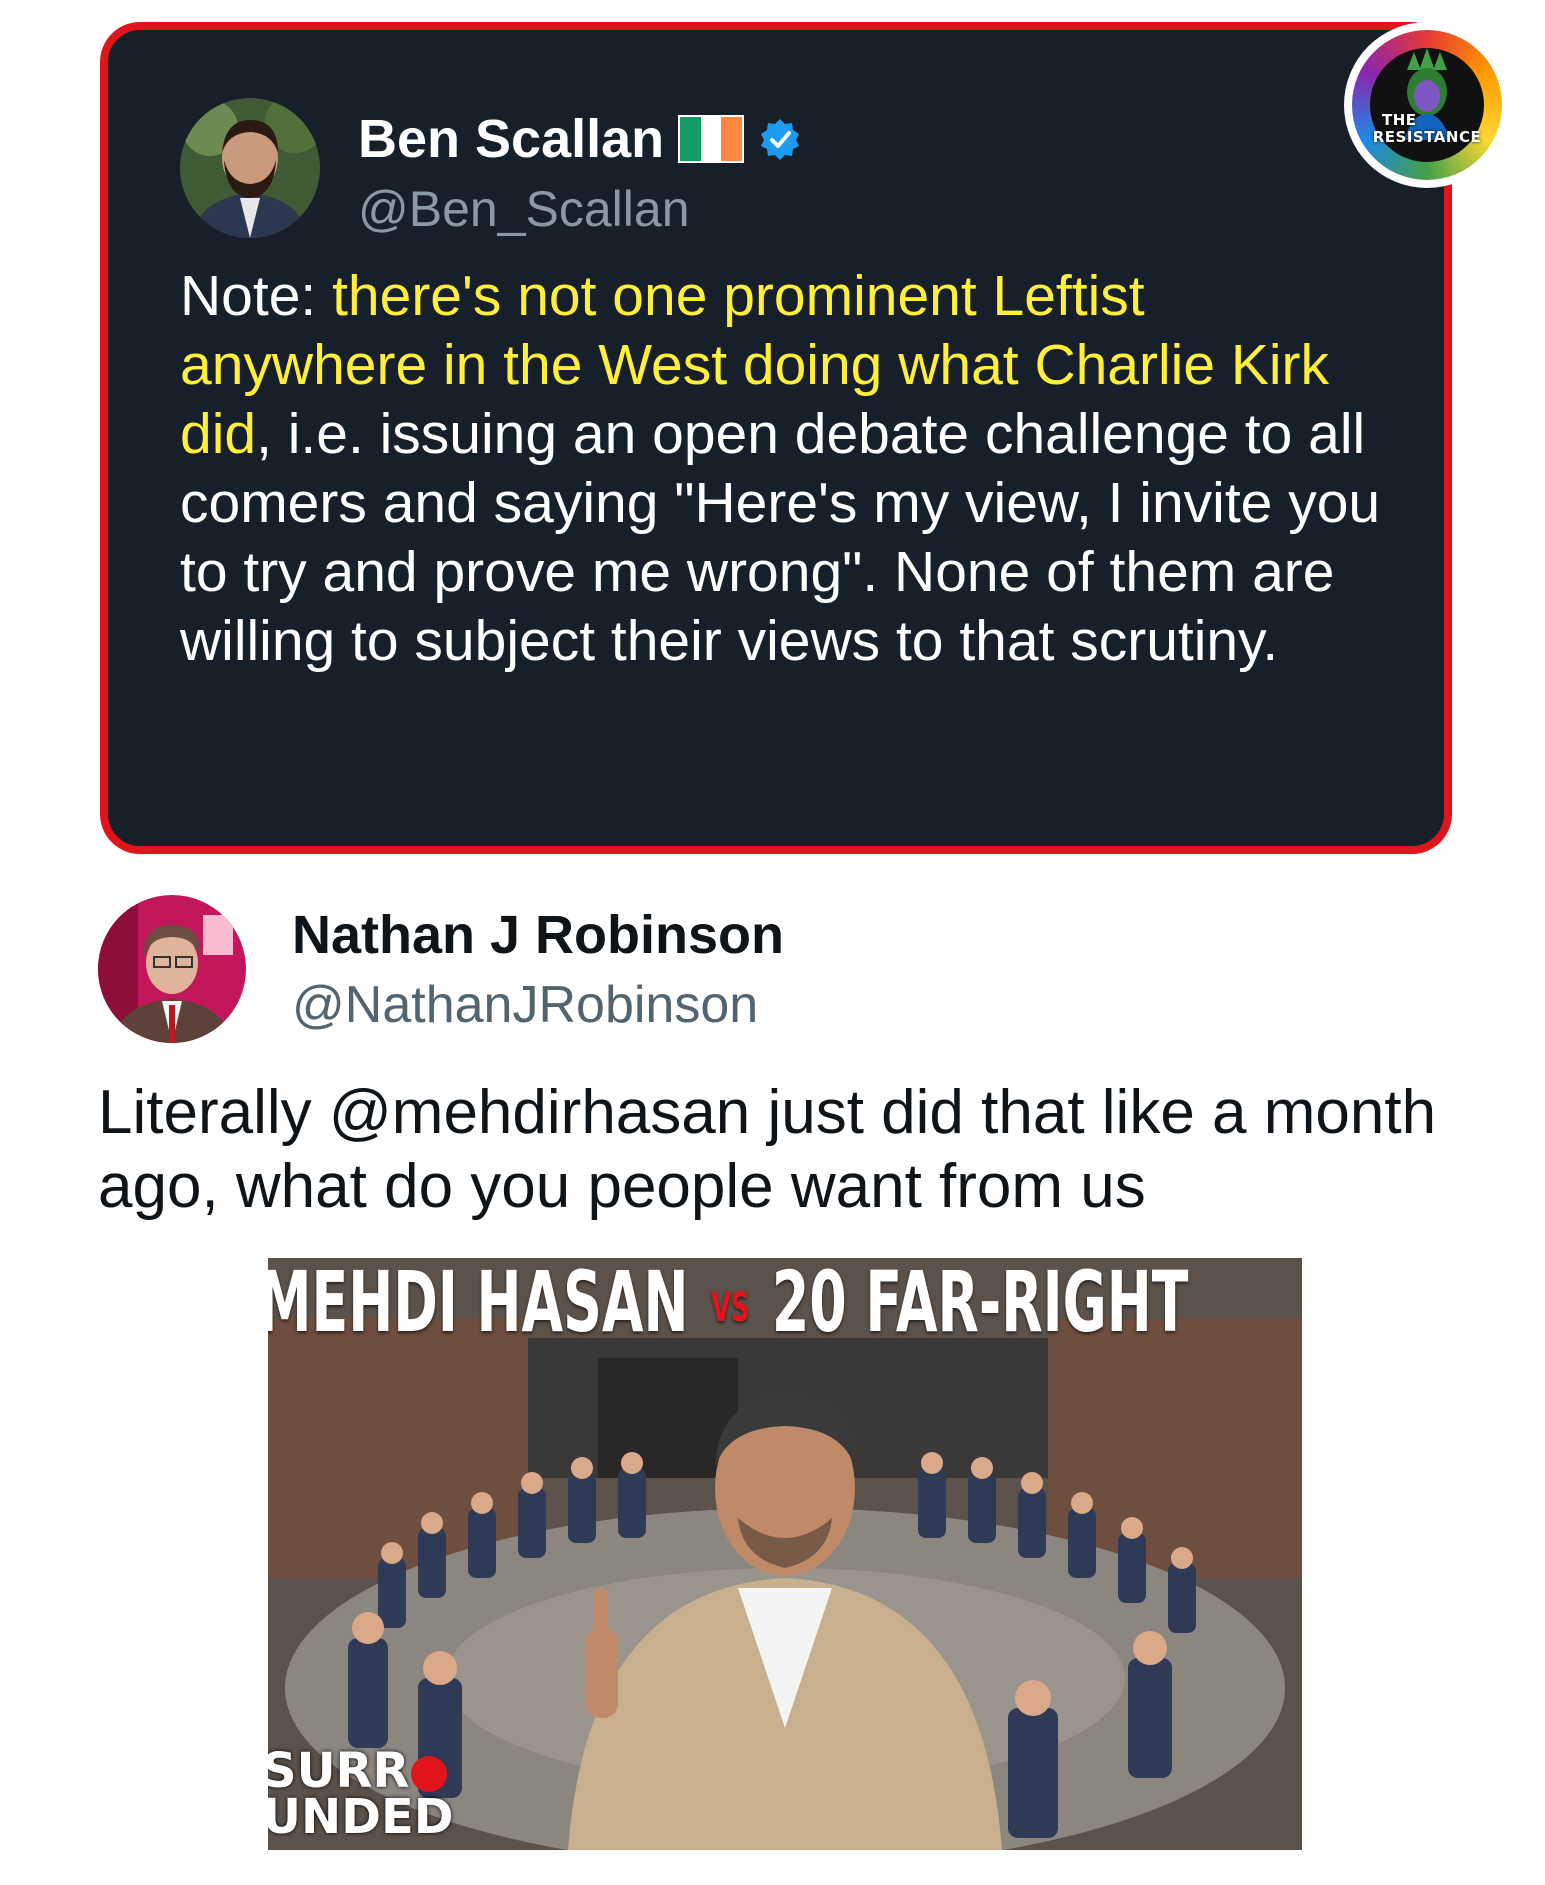 The image size is (1545, 1885). Describe the element at coordinates (256, 296) in the screenshot. I see `text-prefix: Note:` at that location.